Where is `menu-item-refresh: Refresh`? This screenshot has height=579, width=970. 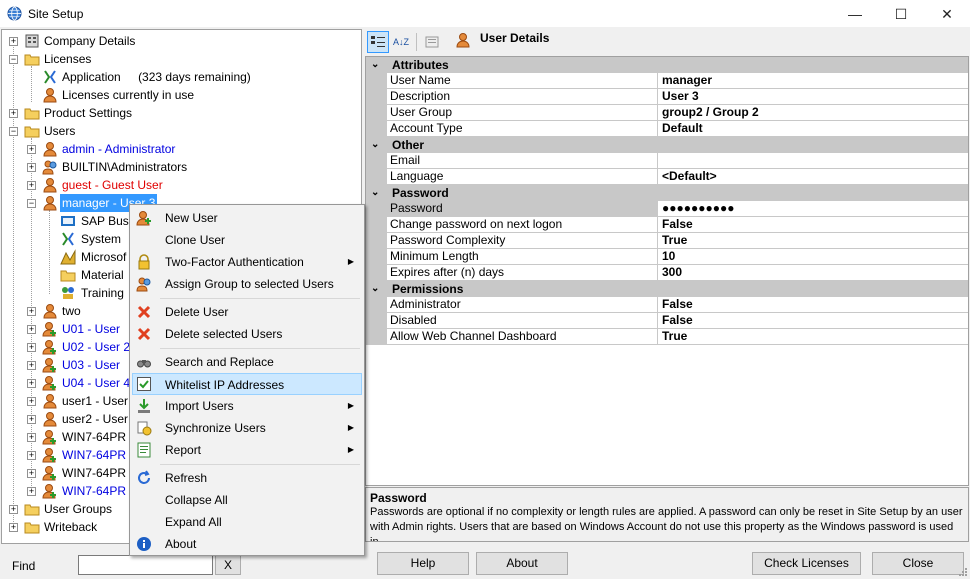 menu-item-refresh: Refresh is located at coordinates (247, 478).